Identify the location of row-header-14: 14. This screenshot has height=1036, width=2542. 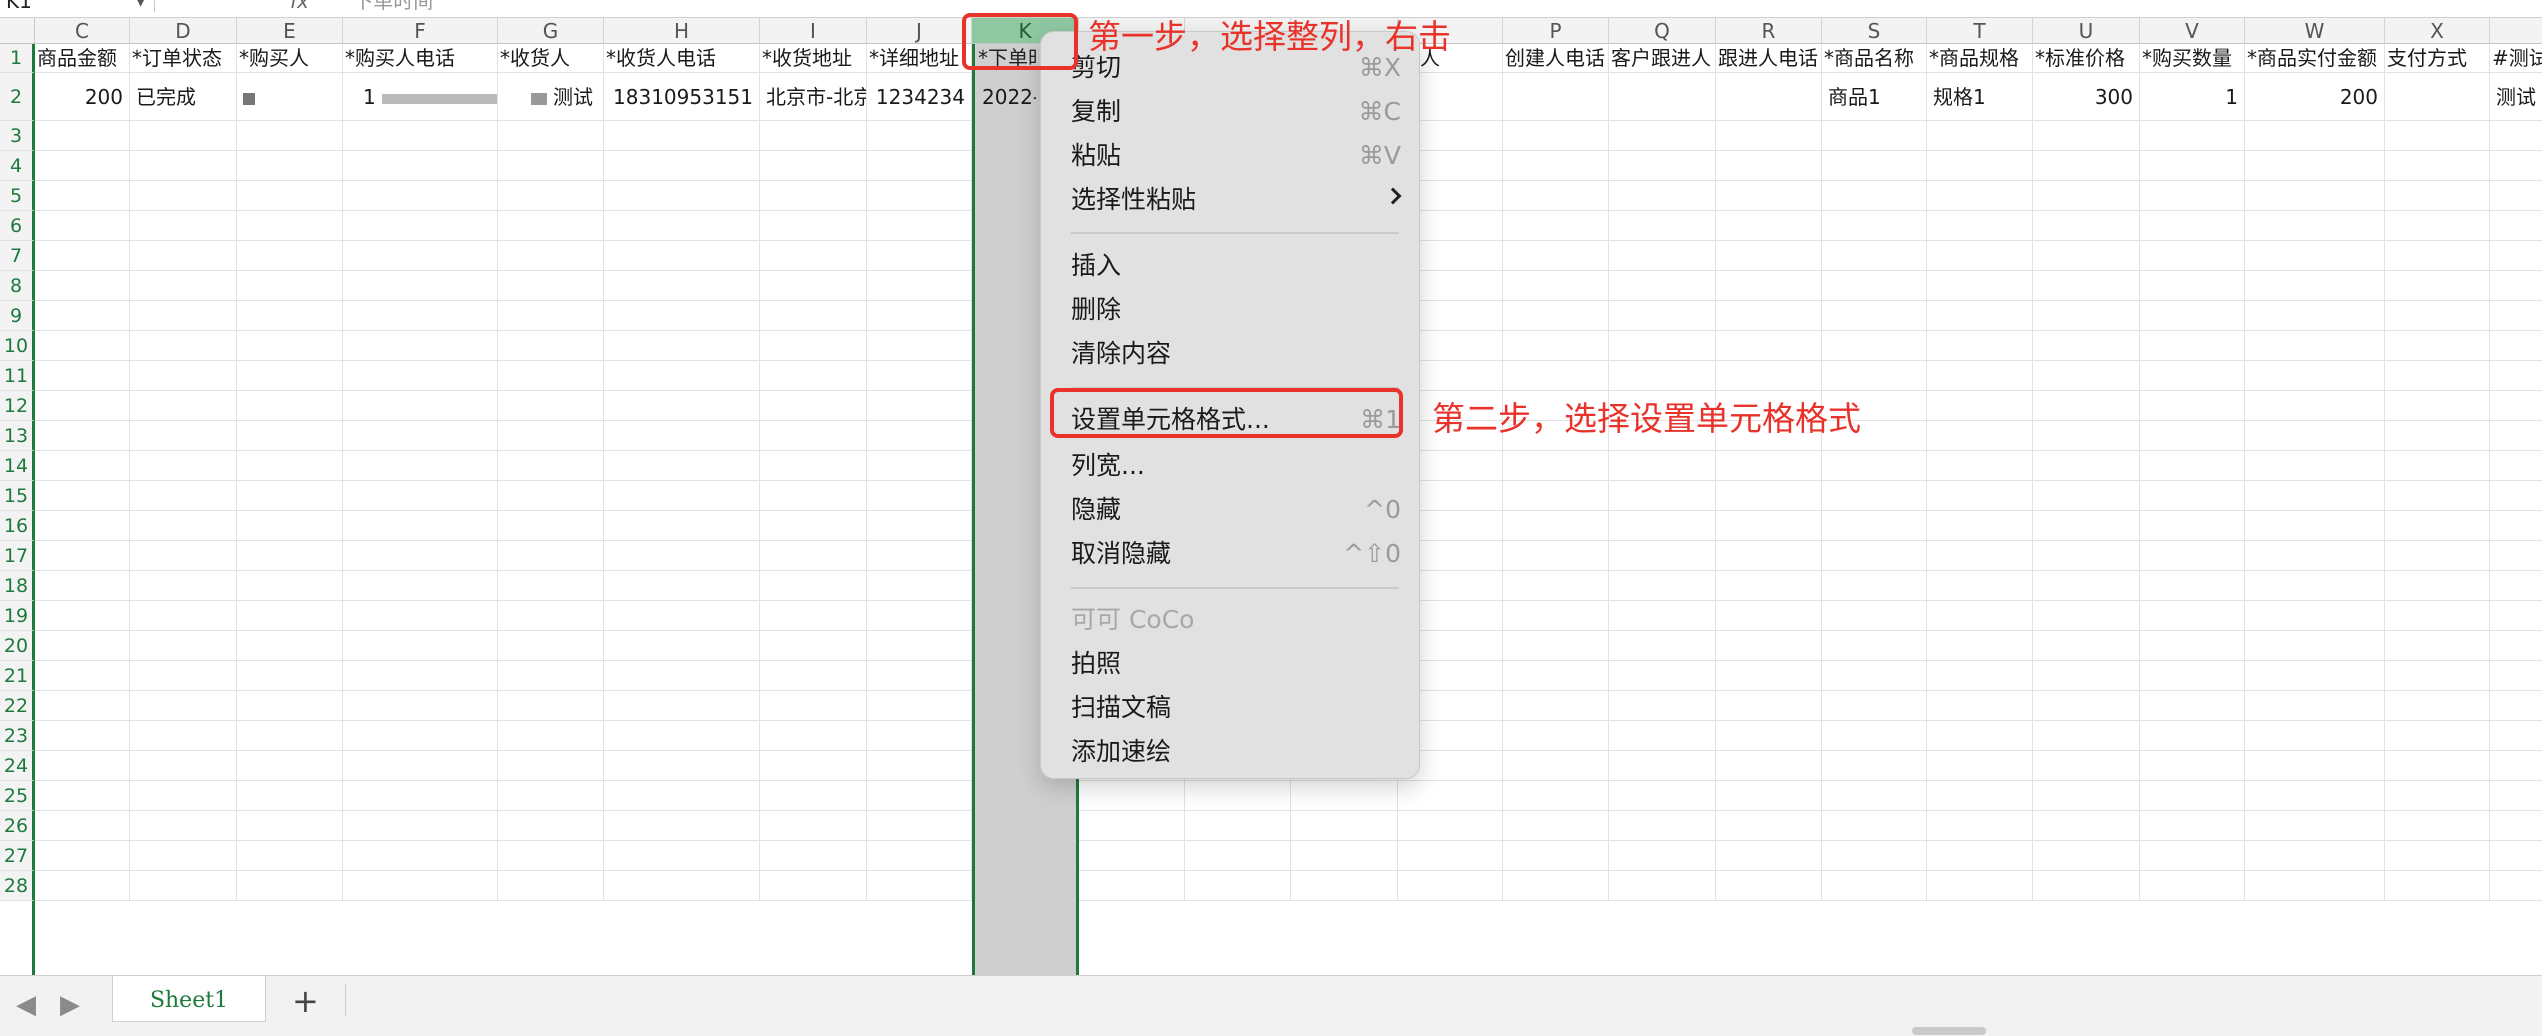
(17, 466).